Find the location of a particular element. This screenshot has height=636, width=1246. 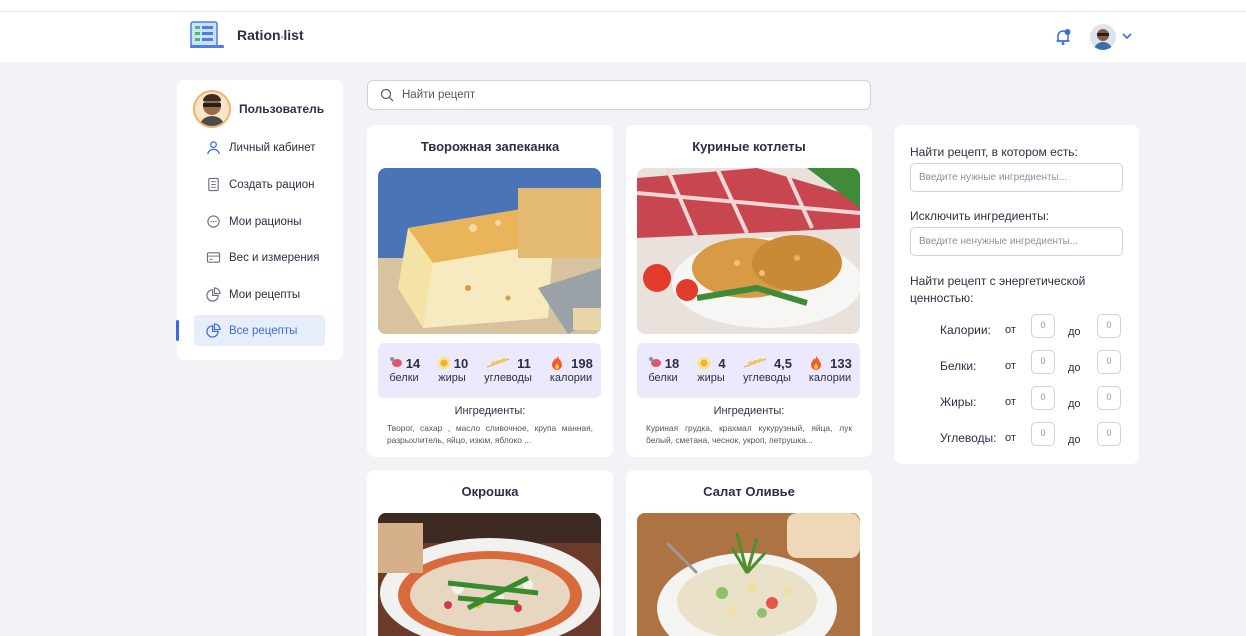

sidebar-item-label: Мои рецепты is located at coordinates (265, 294).